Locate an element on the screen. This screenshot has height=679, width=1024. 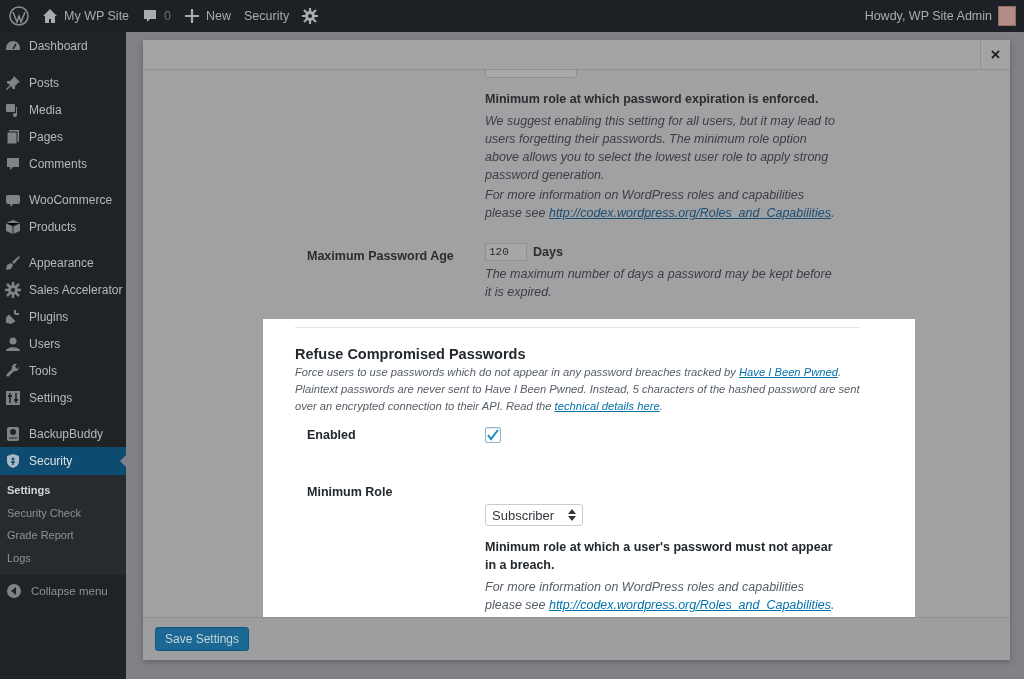
field-label: Minimum Role is located at coordinates (350, 492).